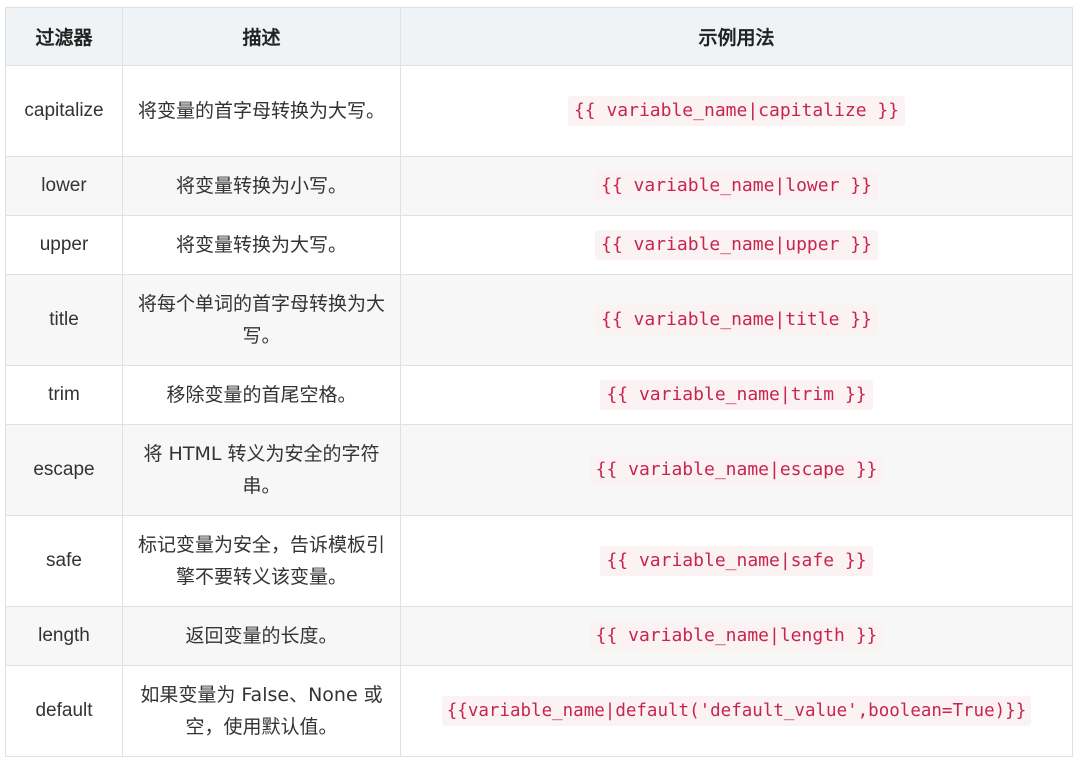 This screenshot has width=1076, height=757. Describe the element at coordinates (64, 711) in the screenshot. I see `filter-name: default` at that location.